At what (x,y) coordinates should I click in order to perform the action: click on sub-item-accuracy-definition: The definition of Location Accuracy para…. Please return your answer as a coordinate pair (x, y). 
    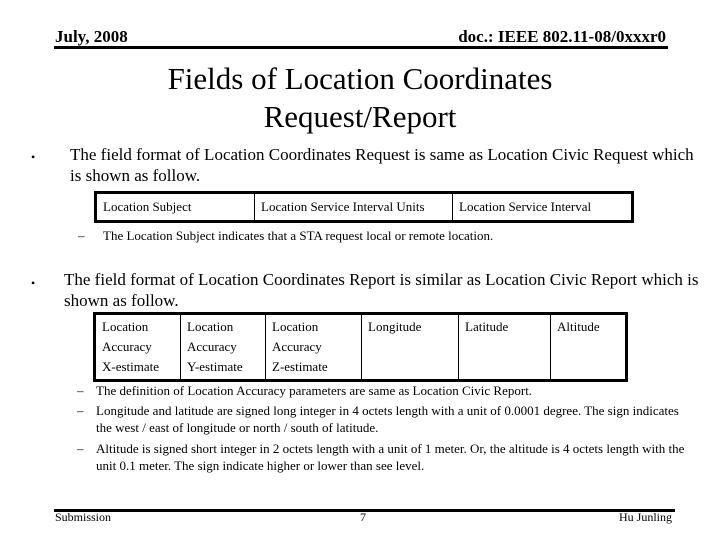
    Looking at the image, I should click on (314, 390).